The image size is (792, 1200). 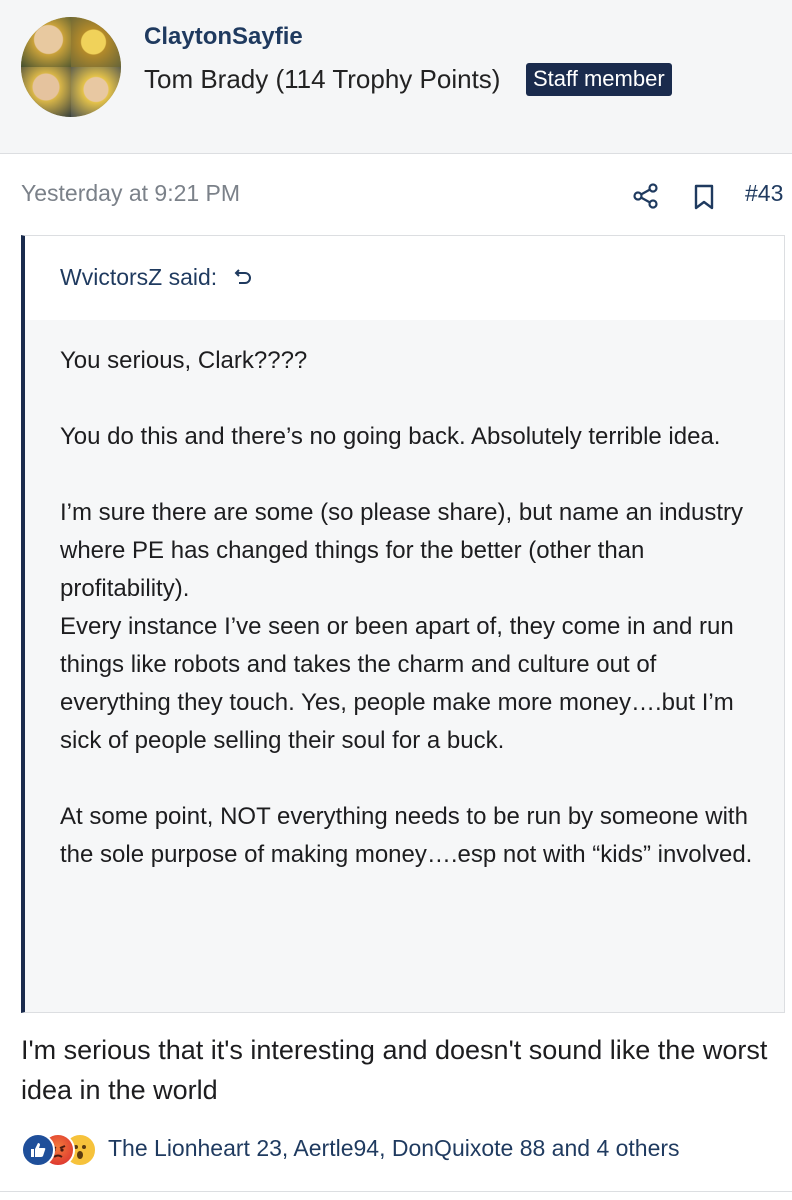 I want to click on quote-header: WvictorsZ said:, so click(x=404, y=278).